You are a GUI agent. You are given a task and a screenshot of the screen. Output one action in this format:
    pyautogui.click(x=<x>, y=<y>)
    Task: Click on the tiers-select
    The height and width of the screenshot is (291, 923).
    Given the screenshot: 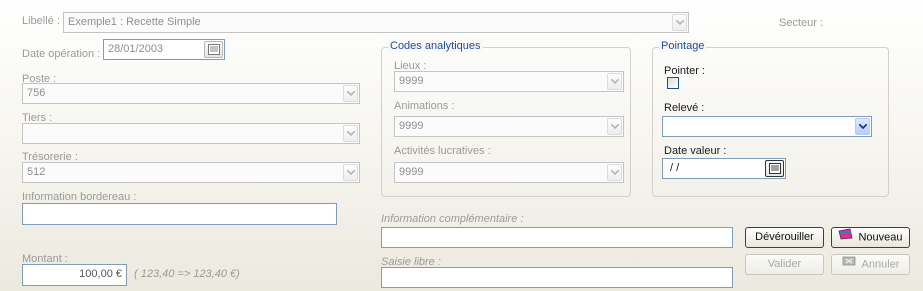 What is the action you would take?
    pyautogui.click(x=191, y=133)
    